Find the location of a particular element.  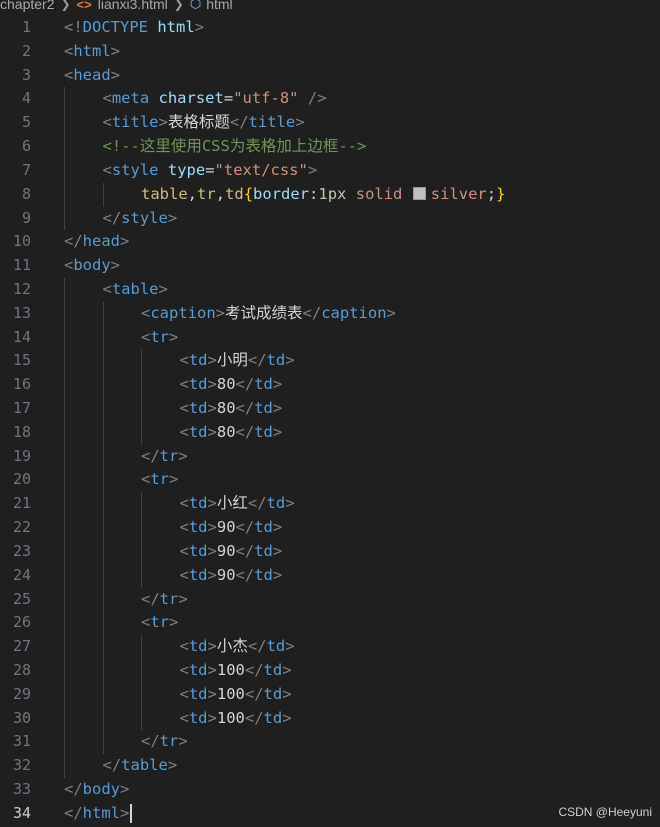

line-source: </body> is located at coordinates (96, 790).